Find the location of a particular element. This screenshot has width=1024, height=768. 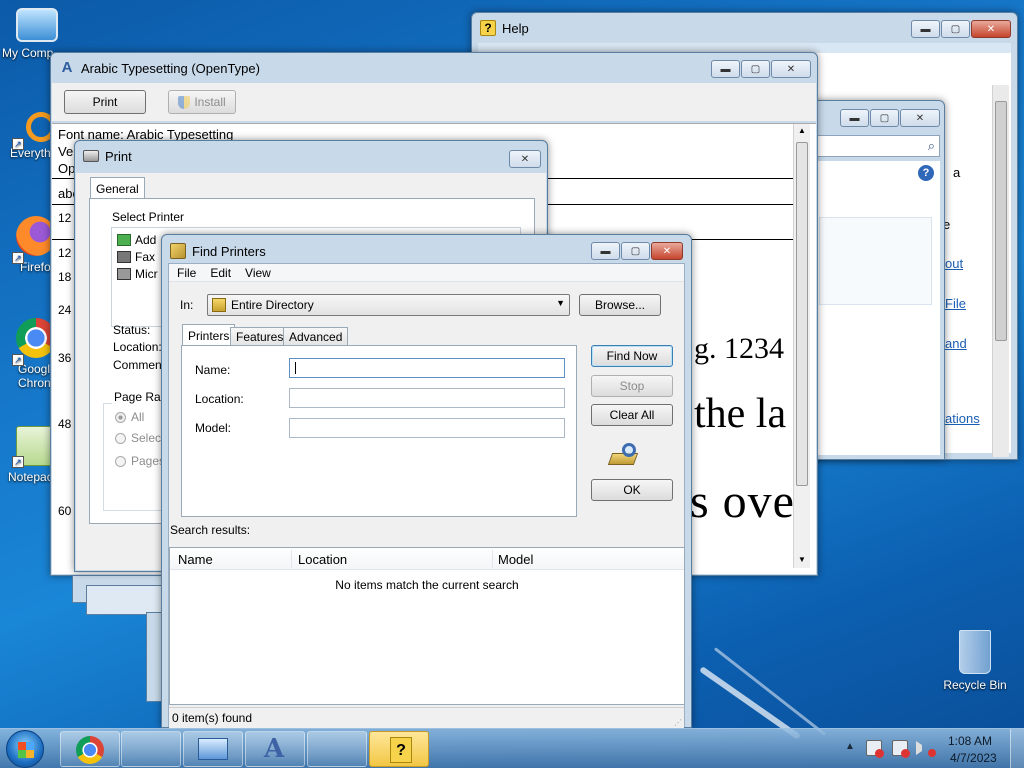

computer-icon is located at coordinates (37, 25).